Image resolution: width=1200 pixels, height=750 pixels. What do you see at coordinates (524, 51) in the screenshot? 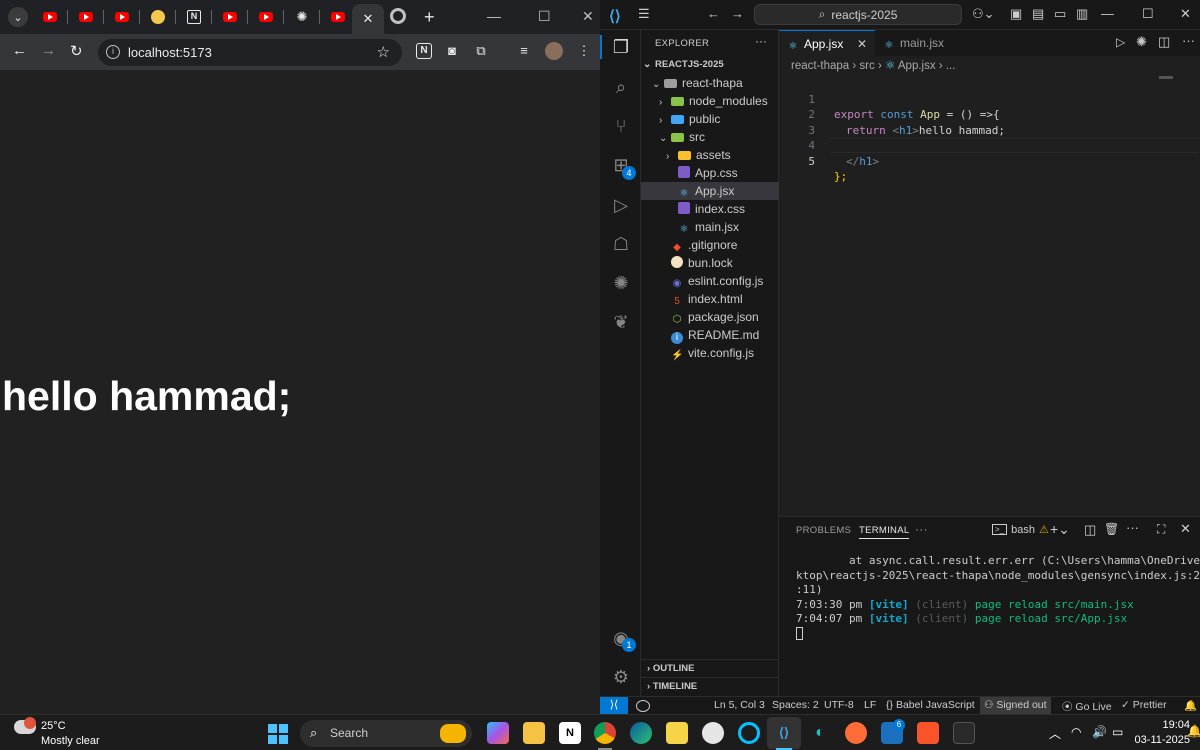
I see `media-control-icon: ≡` at bounding box center [524, 51].